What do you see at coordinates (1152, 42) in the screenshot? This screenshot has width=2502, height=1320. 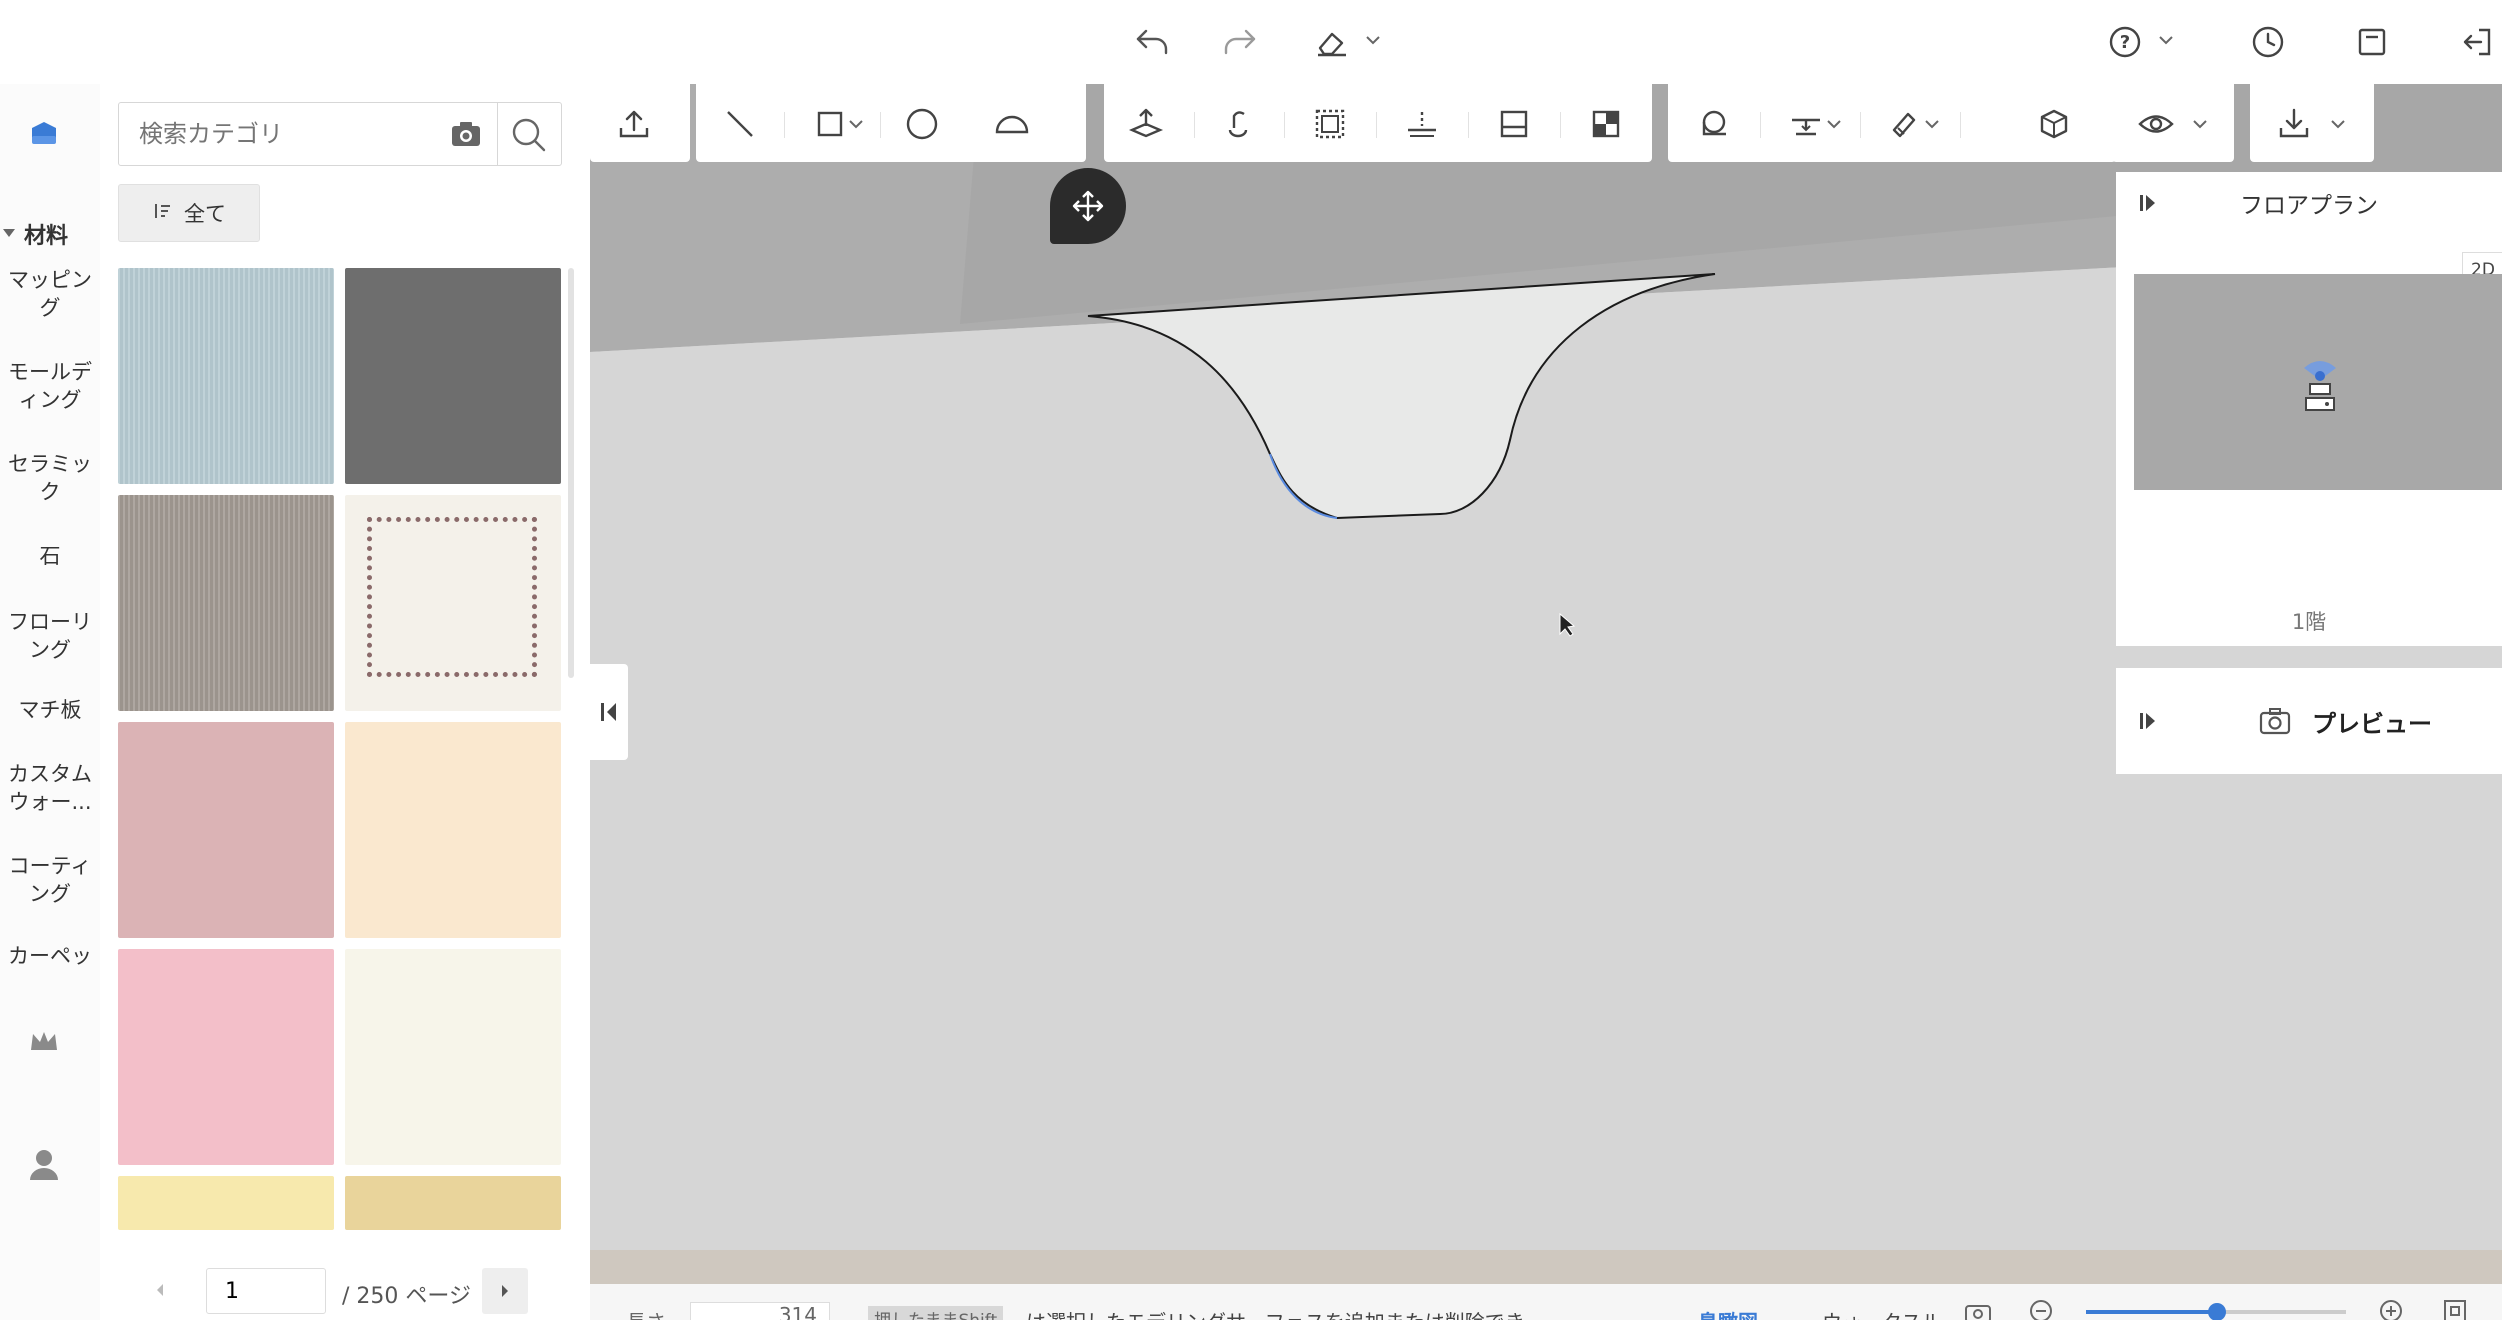 I see `undo-icon` at bounding box center [1152, 42].